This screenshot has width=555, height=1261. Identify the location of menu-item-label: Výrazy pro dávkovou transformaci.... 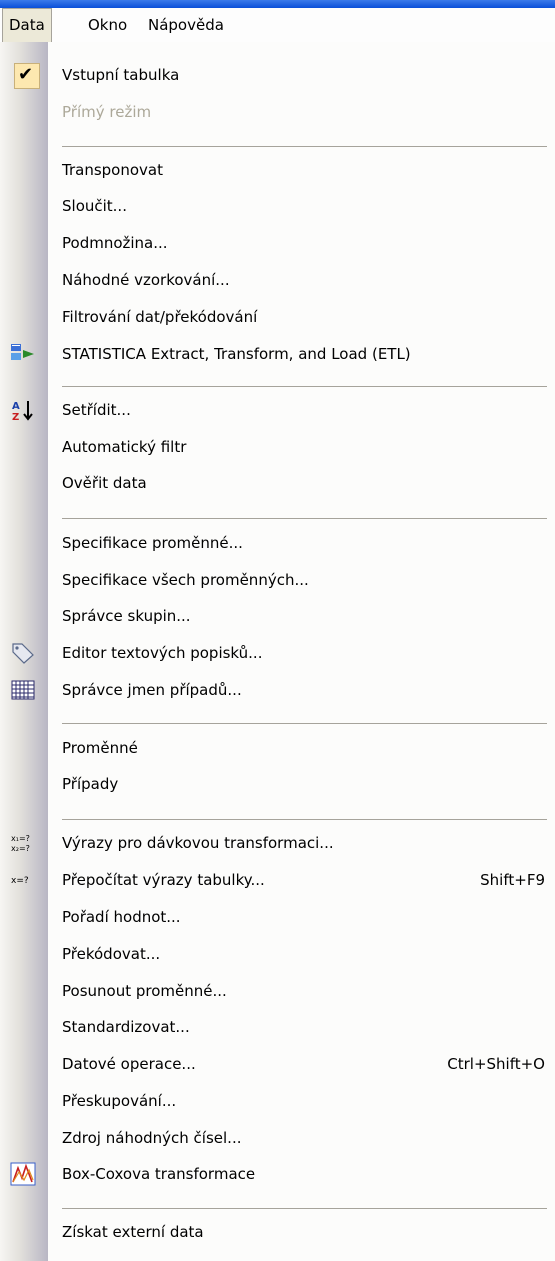
(198, 843).